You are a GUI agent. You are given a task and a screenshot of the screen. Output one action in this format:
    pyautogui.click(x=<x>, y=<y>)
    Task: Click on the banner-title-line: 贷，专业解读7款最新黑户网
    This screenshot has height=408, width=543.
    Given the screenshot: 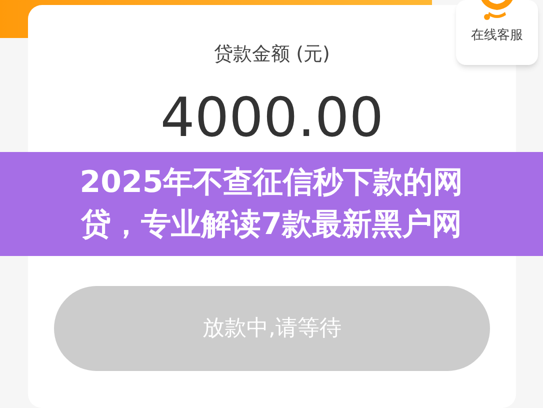 What is the action you would take?
    pyautogui.click(x=271, y=225)
    